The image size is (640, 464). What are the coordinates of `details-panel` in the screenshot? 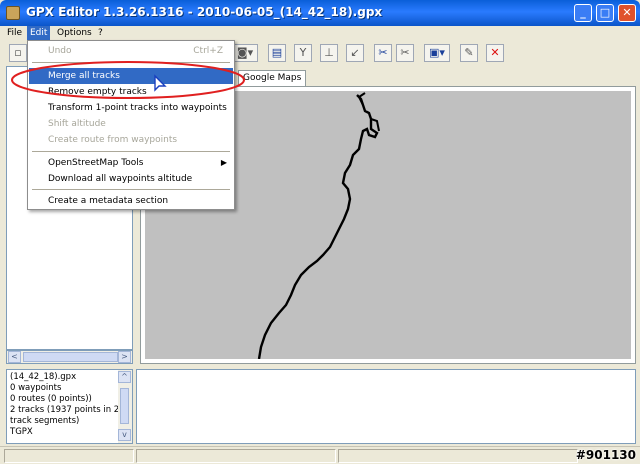 It's located at (386, 406).